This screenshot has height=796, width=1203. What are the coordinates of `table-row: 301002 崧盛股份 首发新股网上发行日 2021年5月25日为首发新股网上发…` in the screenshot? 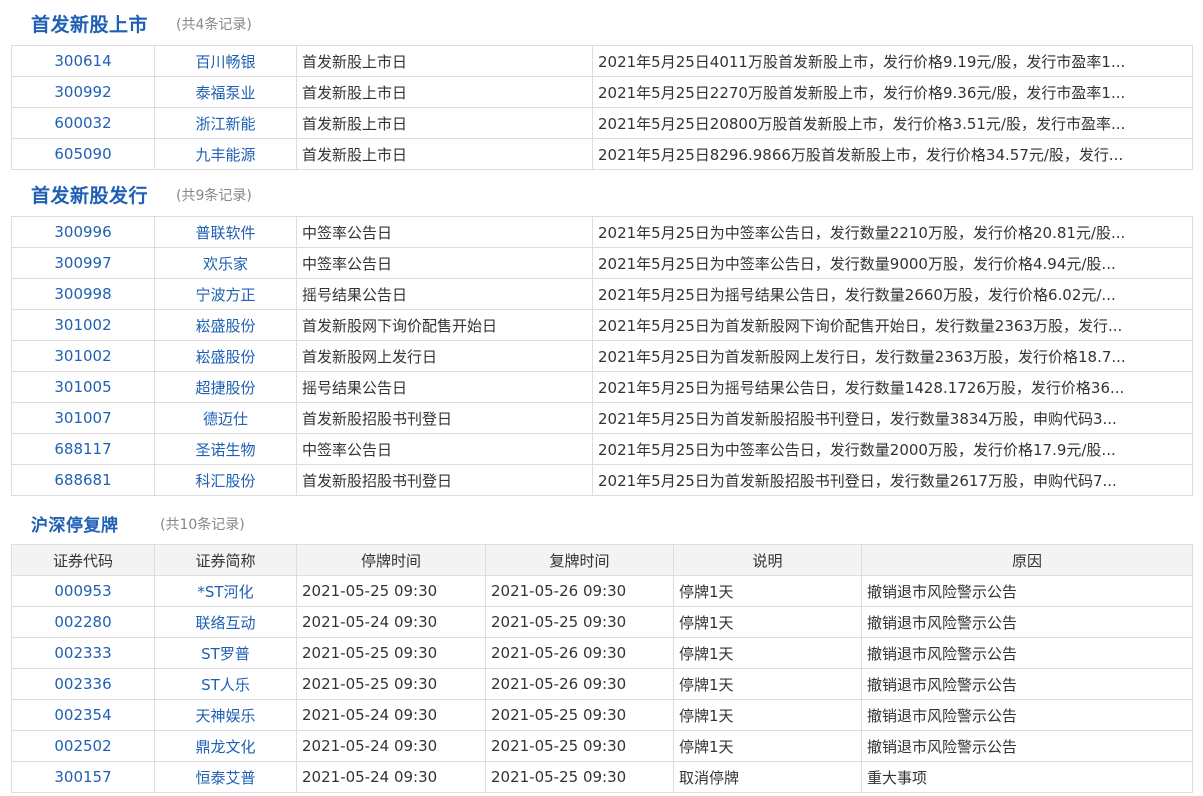 It's located at (602, 356).